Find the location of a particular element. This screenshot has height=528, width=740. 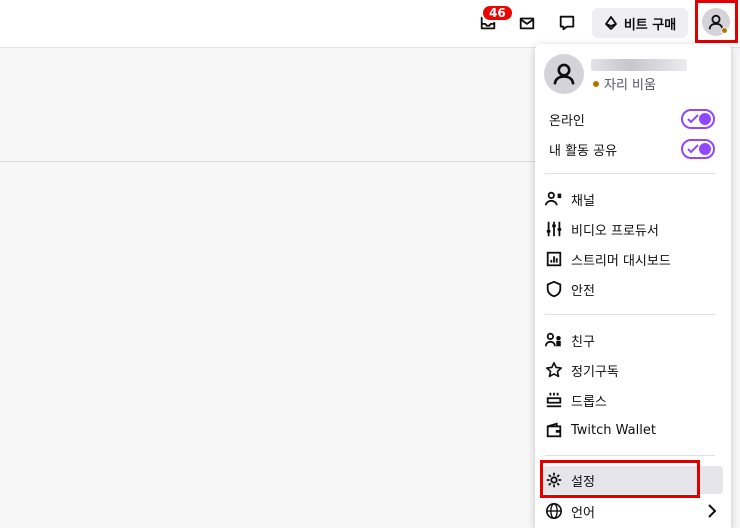

menu-item-label: 언어 is located at coordinates (583, 513).